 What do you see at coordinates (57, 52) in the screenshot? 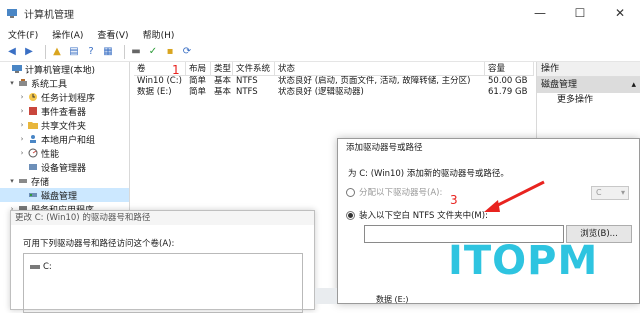
I see `up-folder-icon: ▲` at bounding box center [57, 52].